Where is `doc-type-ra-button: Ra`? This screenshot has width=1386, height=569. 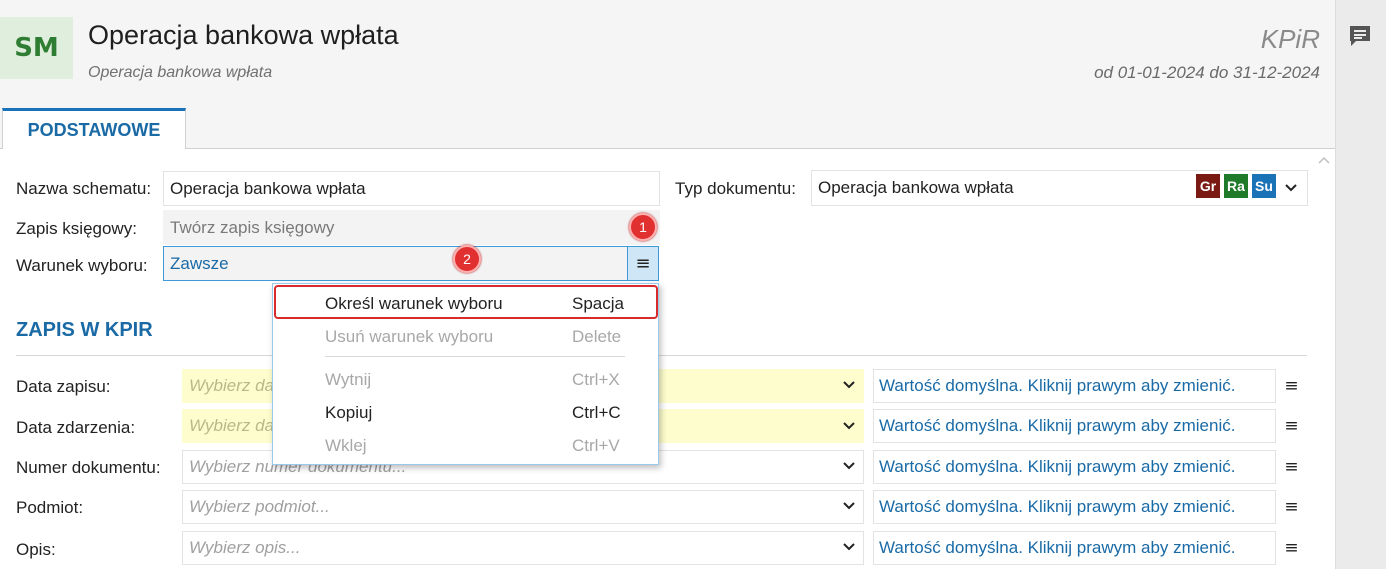
doc-type-ra-button: Ra is located at coordinates (1236, 186).